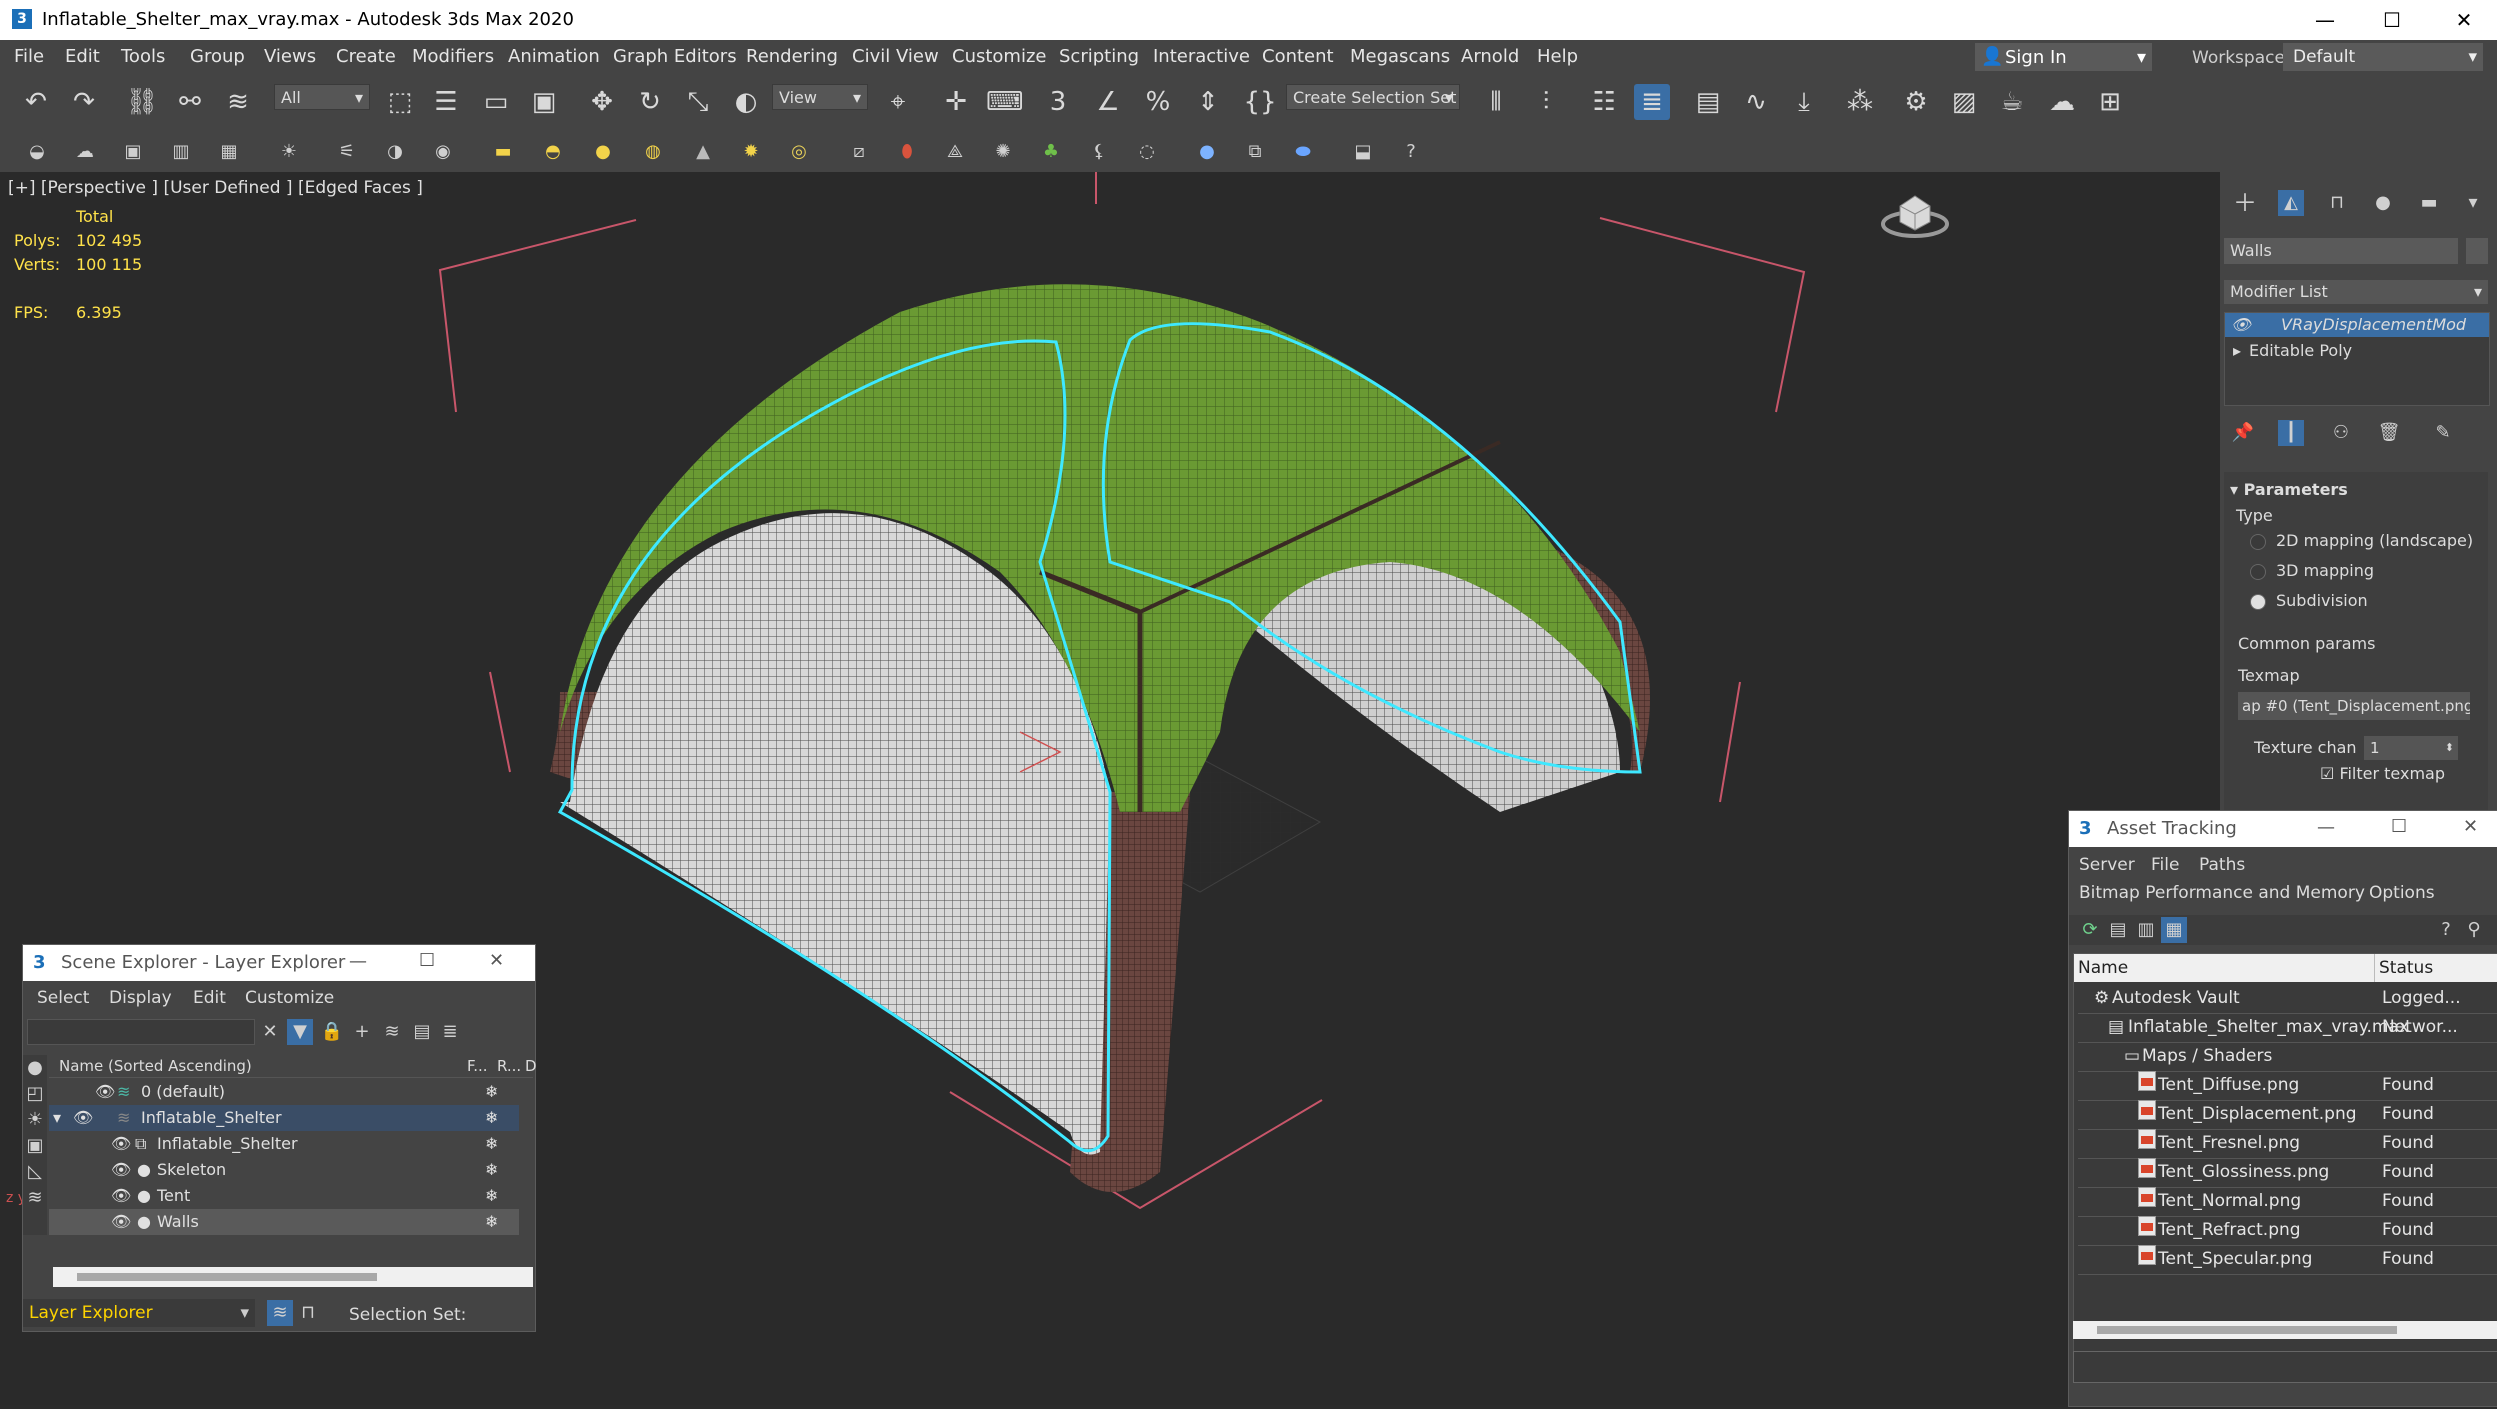  I want to click on radio-3d-mapping, so click(2258, 572).